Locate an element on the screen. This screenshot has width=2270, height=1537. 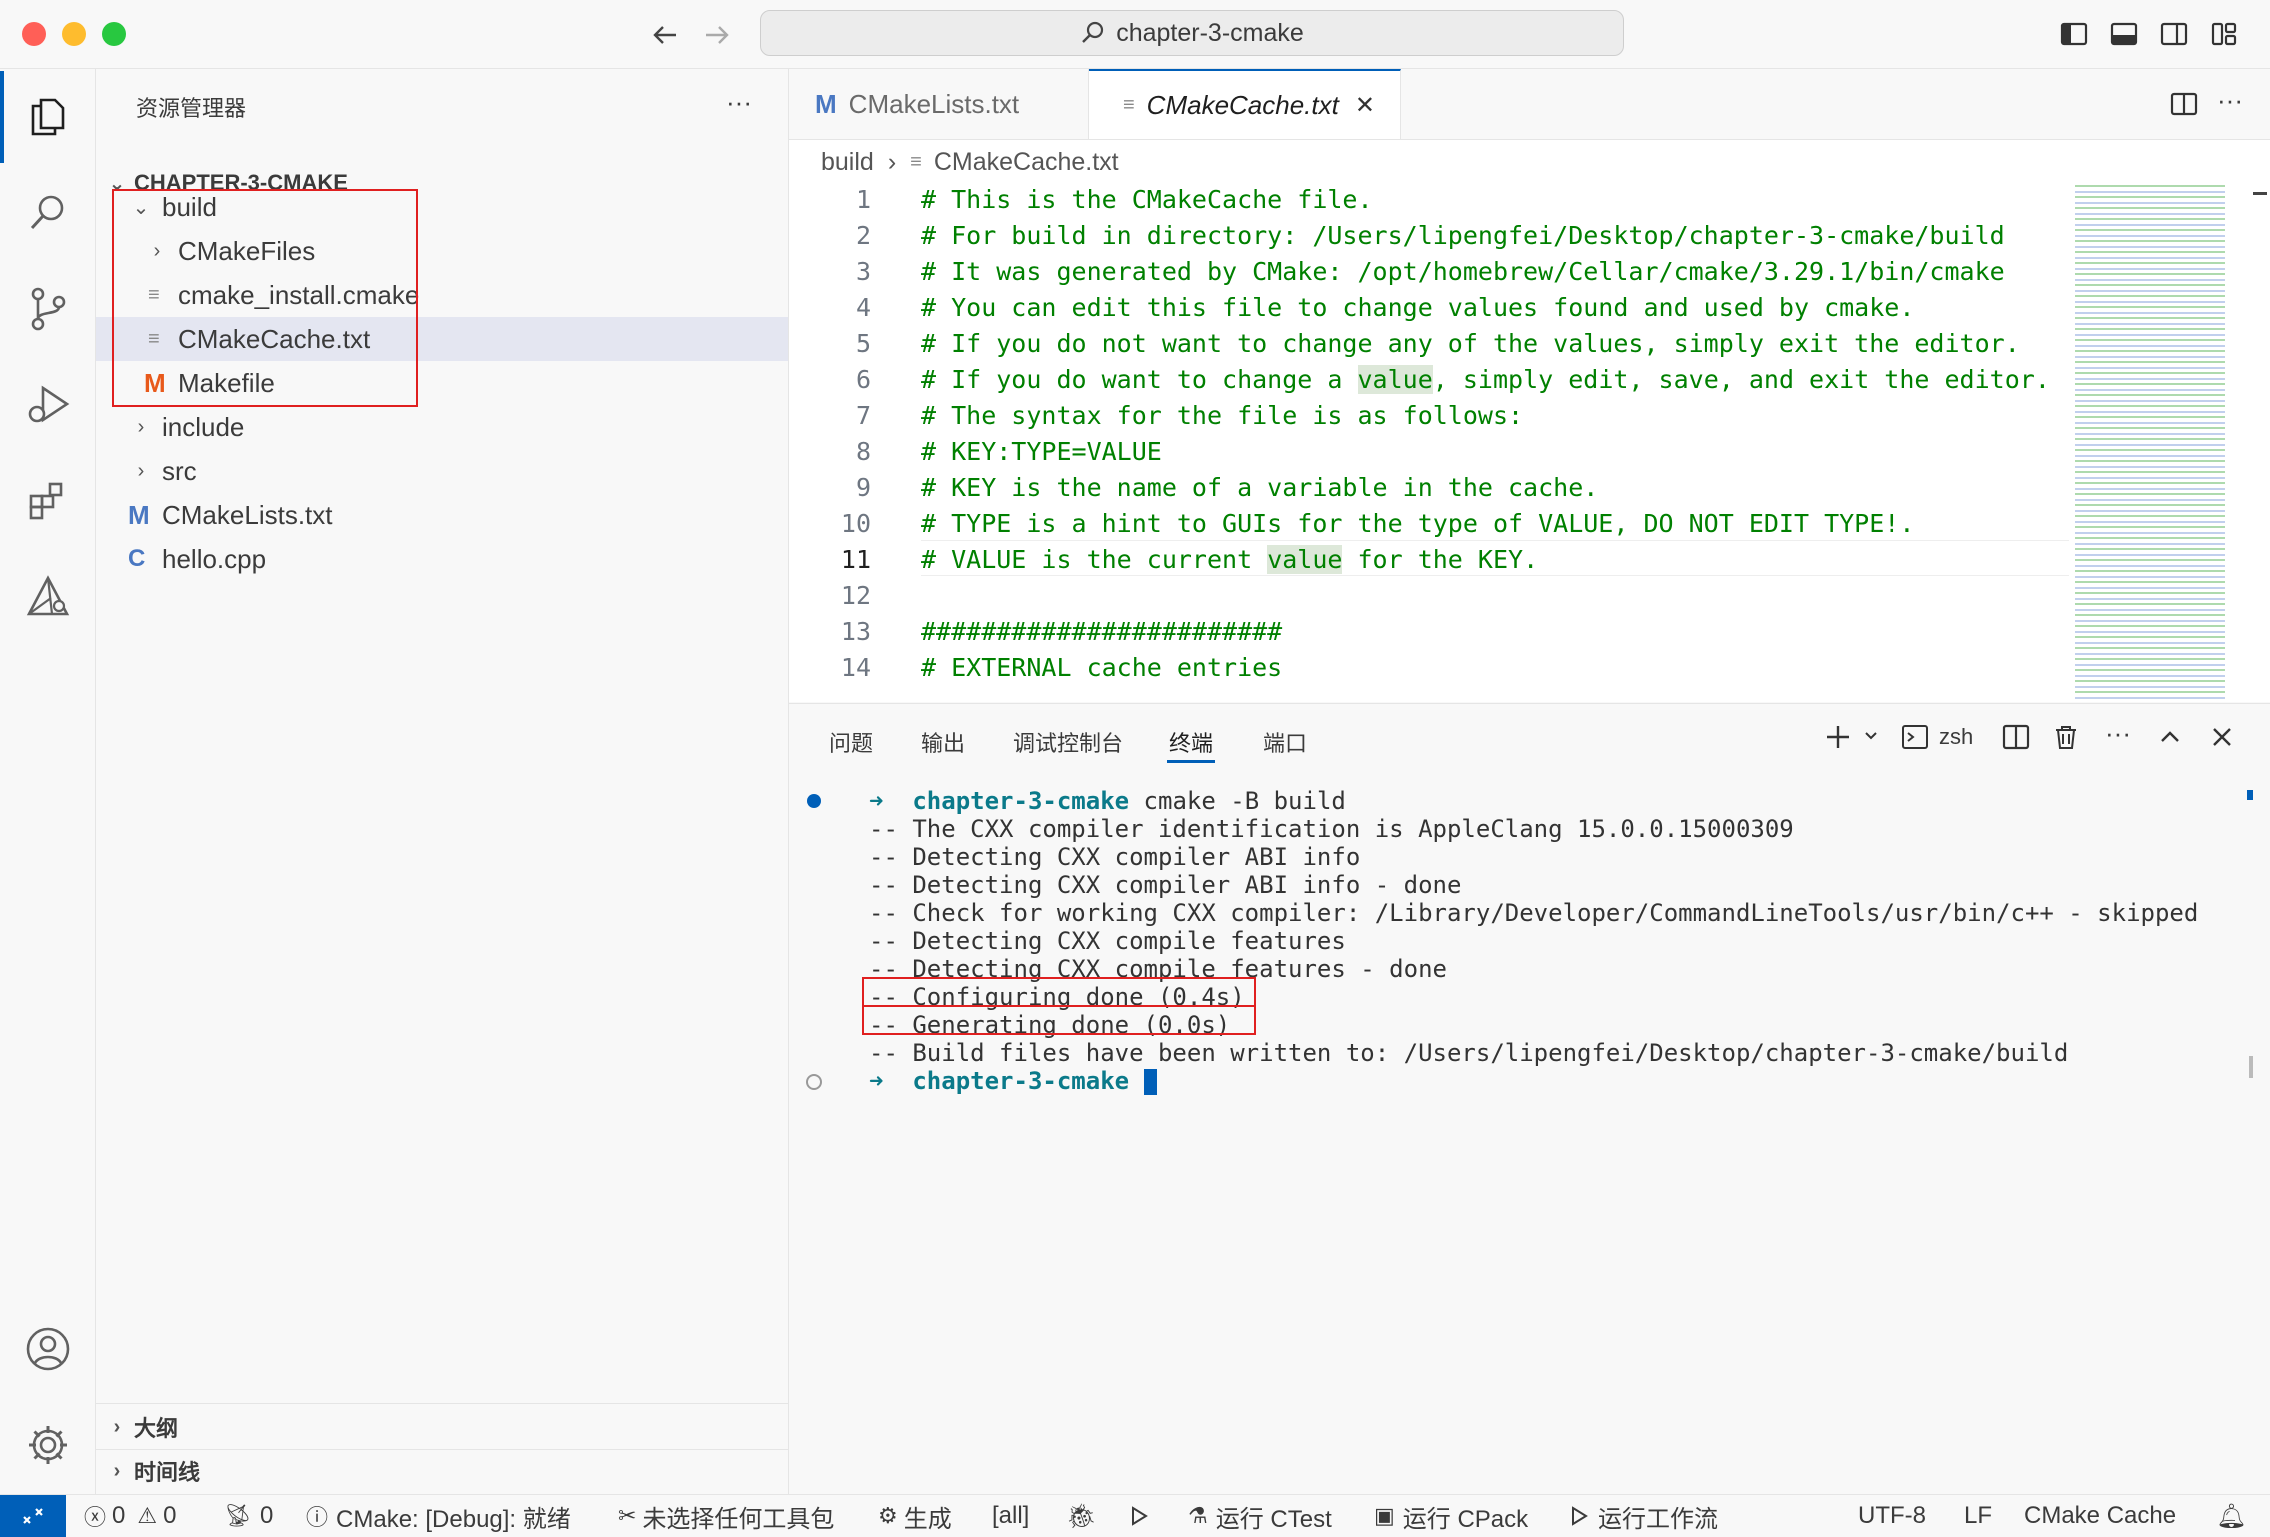
file-lines-icon: ≡ is located at coordinates (154, 294).